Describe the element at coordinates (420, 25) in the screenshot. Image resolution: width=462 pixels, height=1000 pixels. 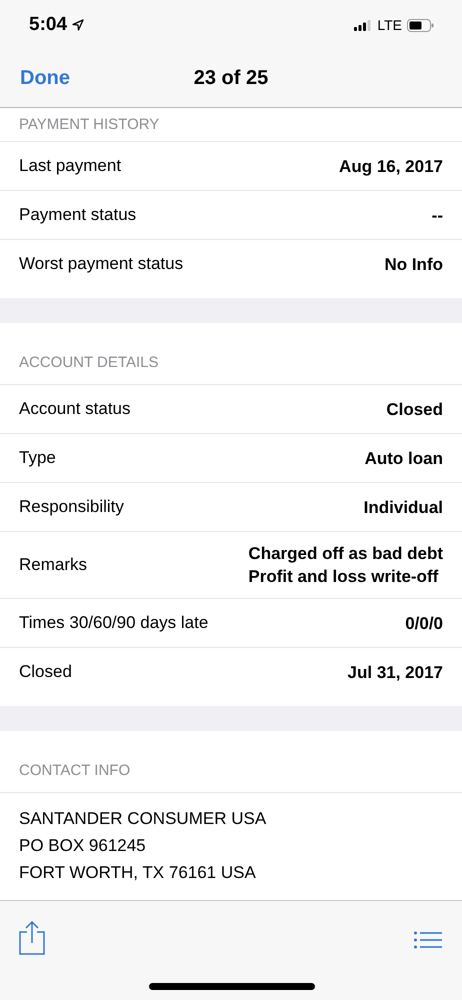
I see `battery-icon` at that location.